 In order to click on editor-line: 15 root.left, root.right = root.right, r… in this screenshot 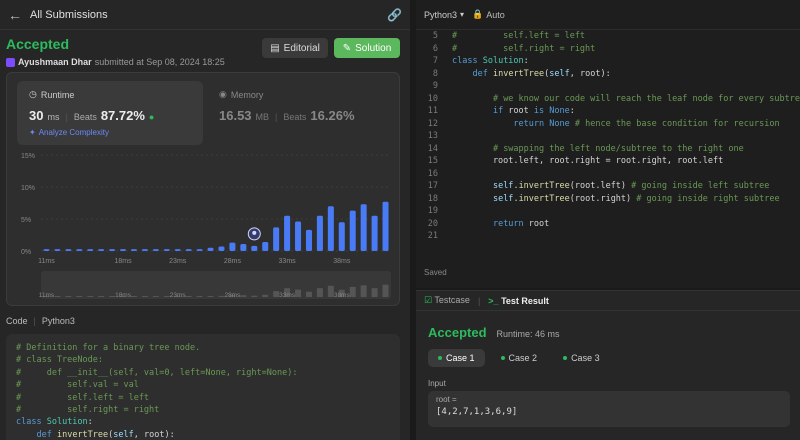, I will do `click(608, 161)`.